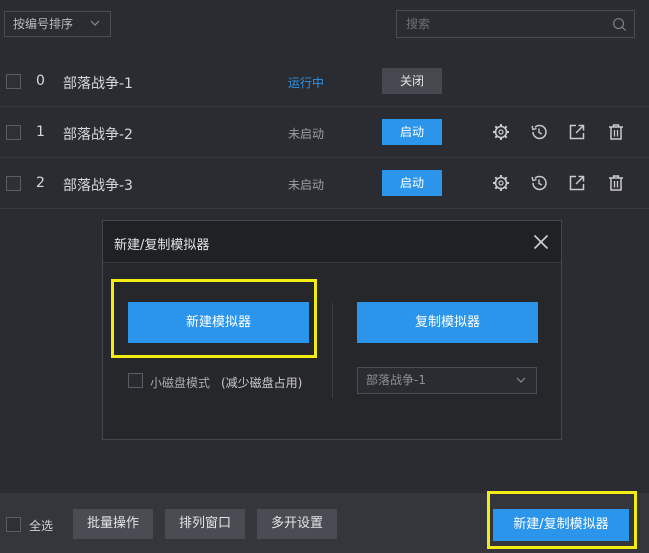 Image resolution: width=649 pixels, height=553 pixels. I want to click on new-emulator-button: 新建模拟器, so click(218, 322).